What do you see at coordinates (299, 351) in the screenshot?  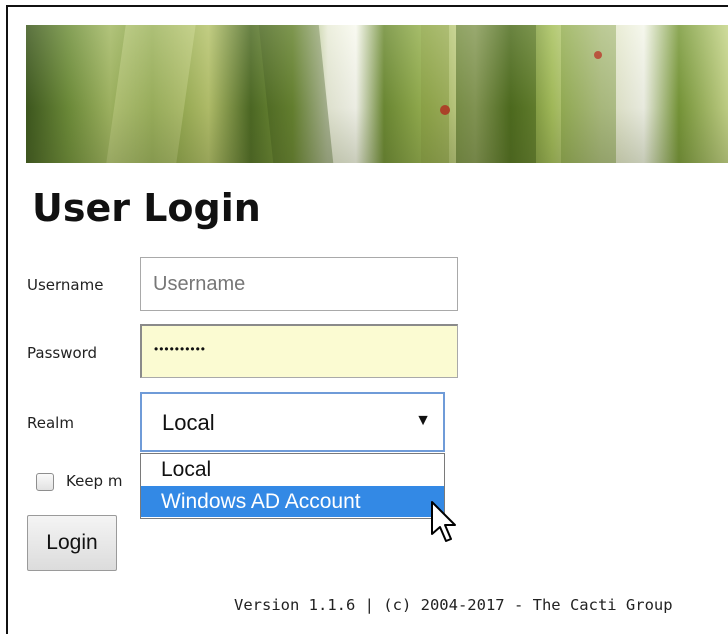 I see `password-field: ••••••••••` at bounding box center [299, 351].